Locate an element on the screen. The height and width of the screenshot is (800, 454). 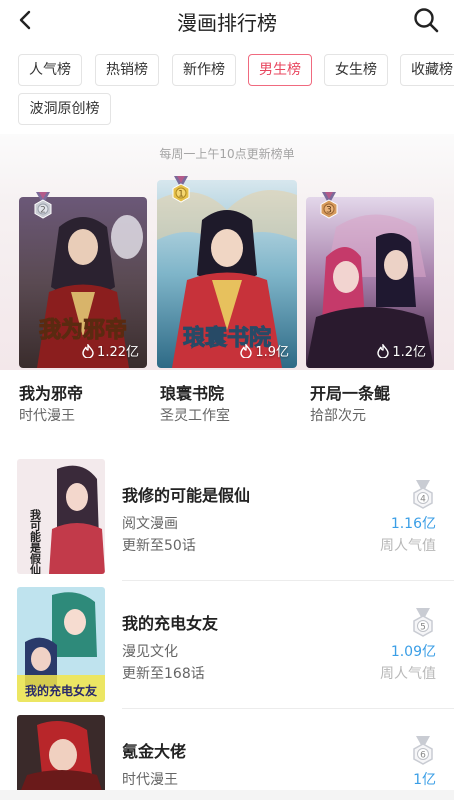
cover-image: 我可能是假仙 is located at coordinates (61, 516).